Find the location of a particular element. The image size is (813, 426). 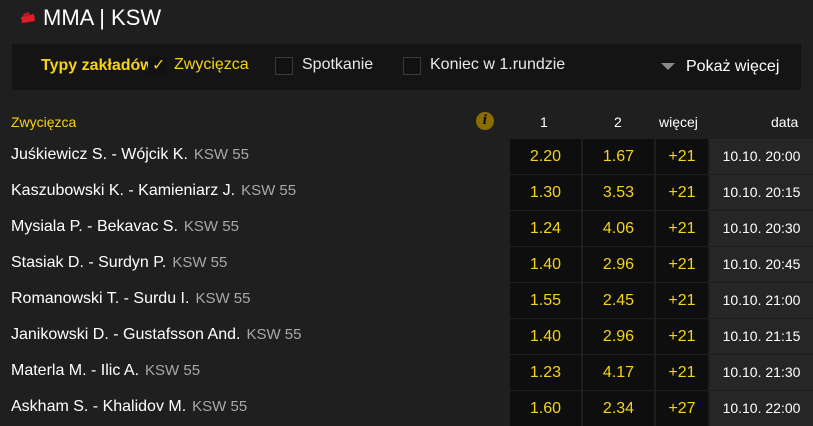

match-date: 10.10. 21:00 is located at coordinates (761, 300).